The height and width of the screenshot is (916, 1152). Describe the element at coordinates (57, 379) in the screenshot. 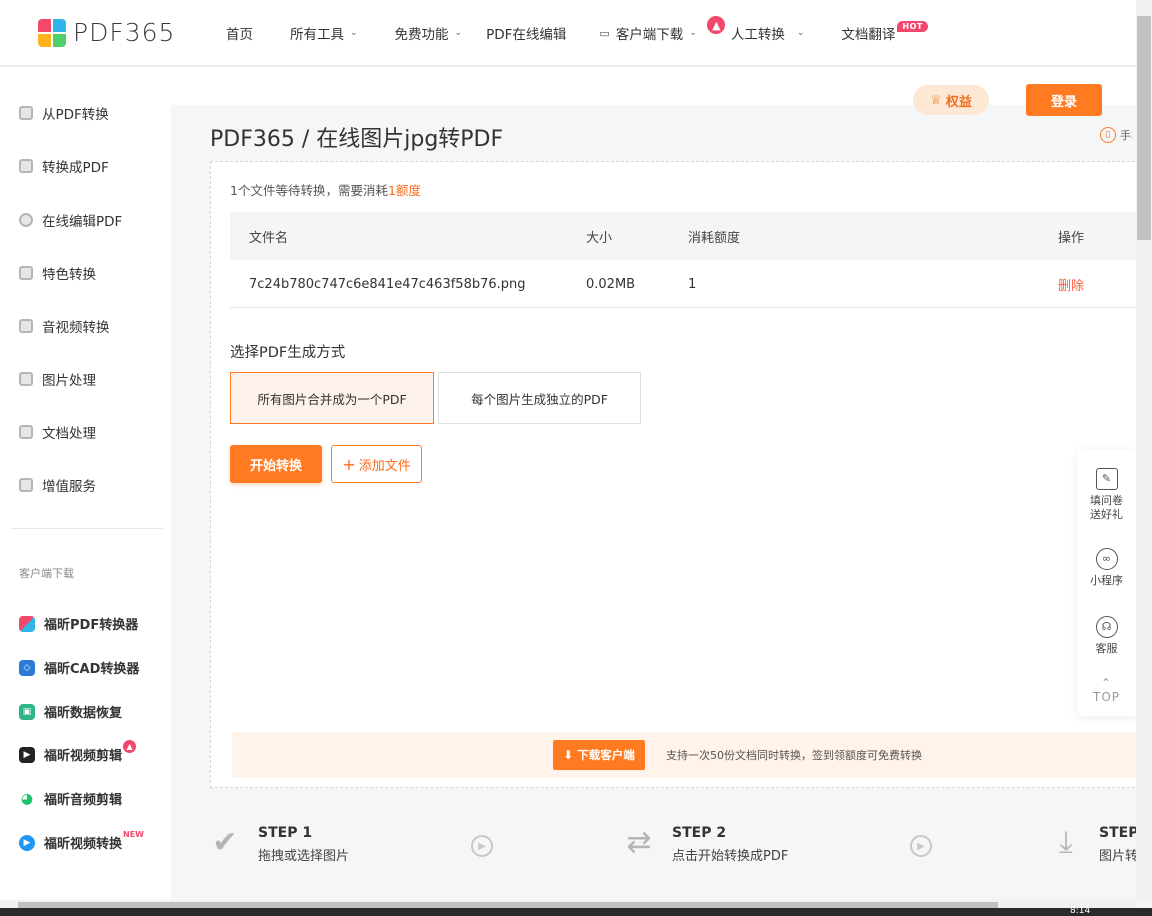

I see `sidebar-item-image-process: 图片处理` at that location.